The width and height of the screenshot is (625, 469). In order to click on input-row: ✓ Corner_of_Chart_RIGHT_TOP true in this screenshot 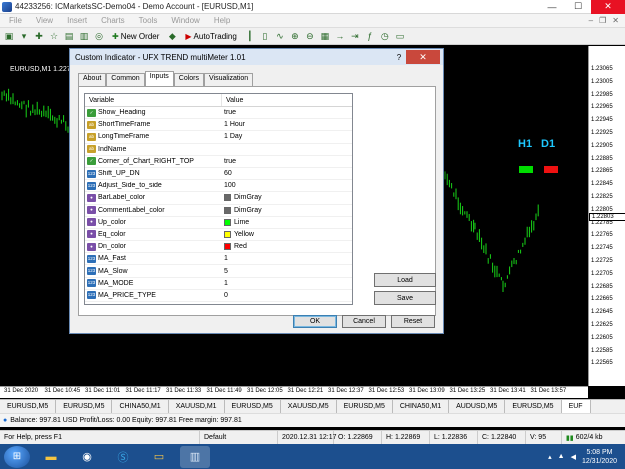, I will do `click(218, 162)`.